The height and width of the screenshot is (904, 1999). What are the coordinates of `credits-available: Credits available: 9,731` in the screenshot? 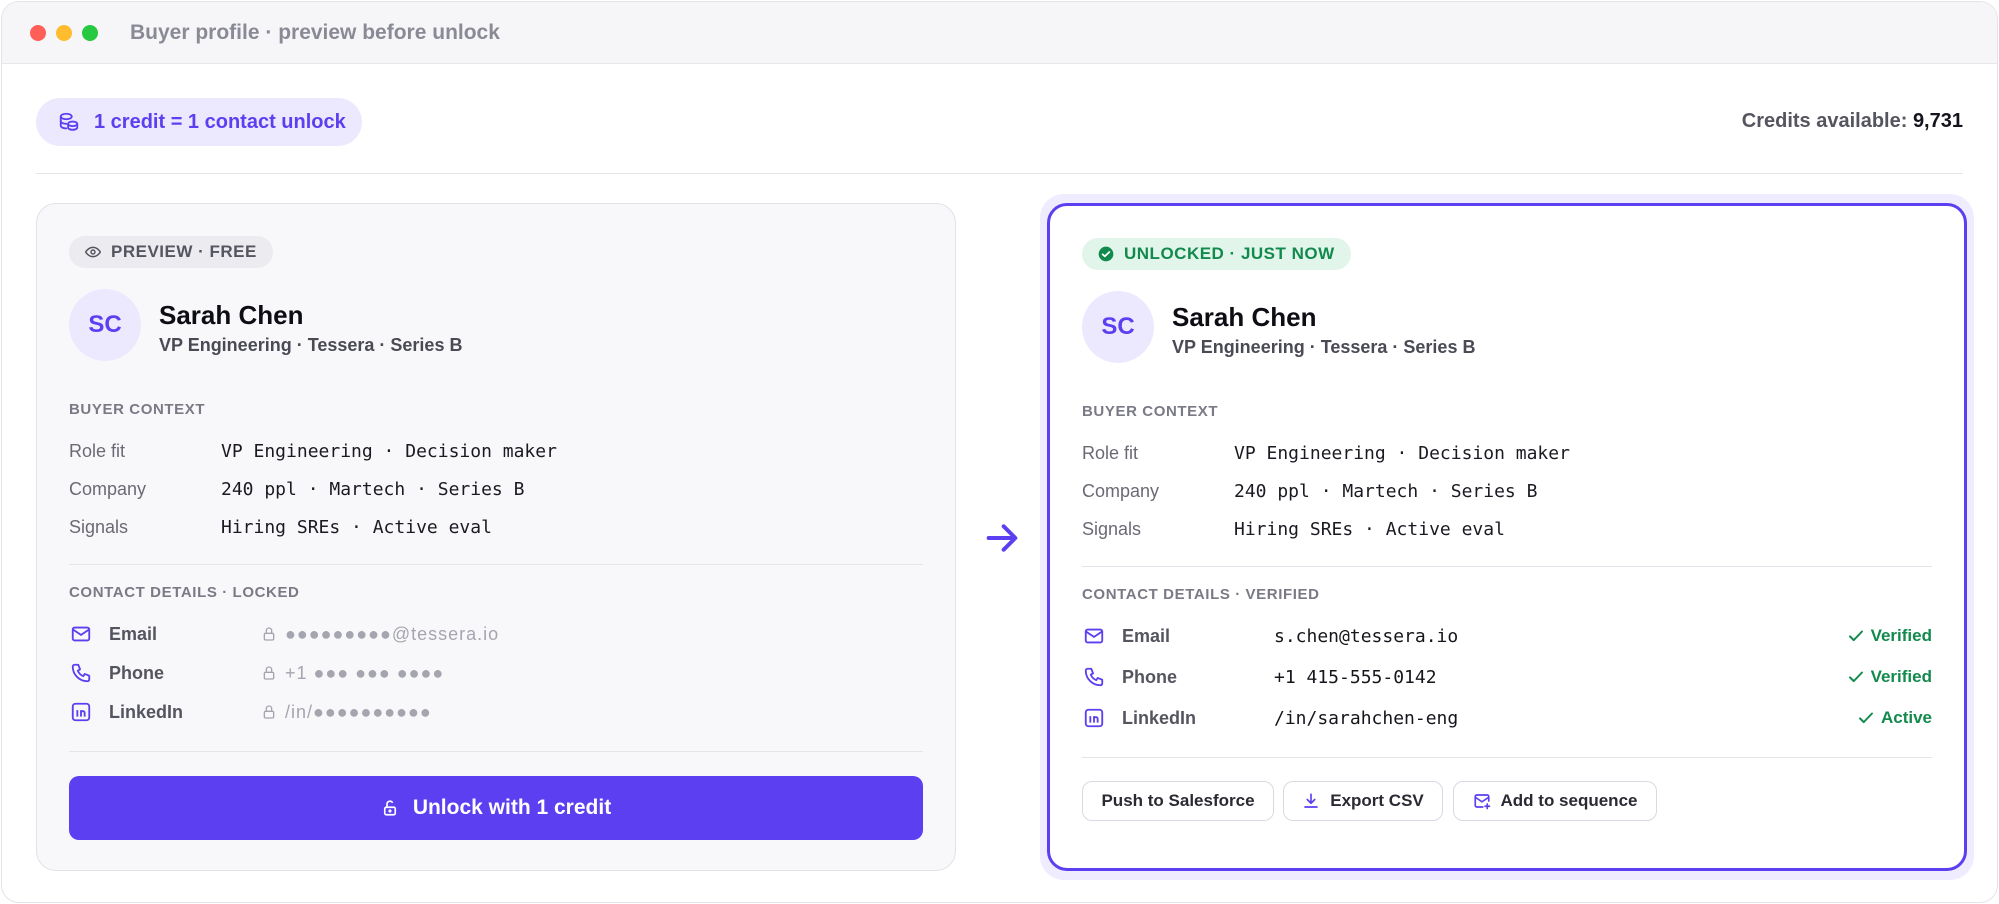 It's located at (1852, 121).